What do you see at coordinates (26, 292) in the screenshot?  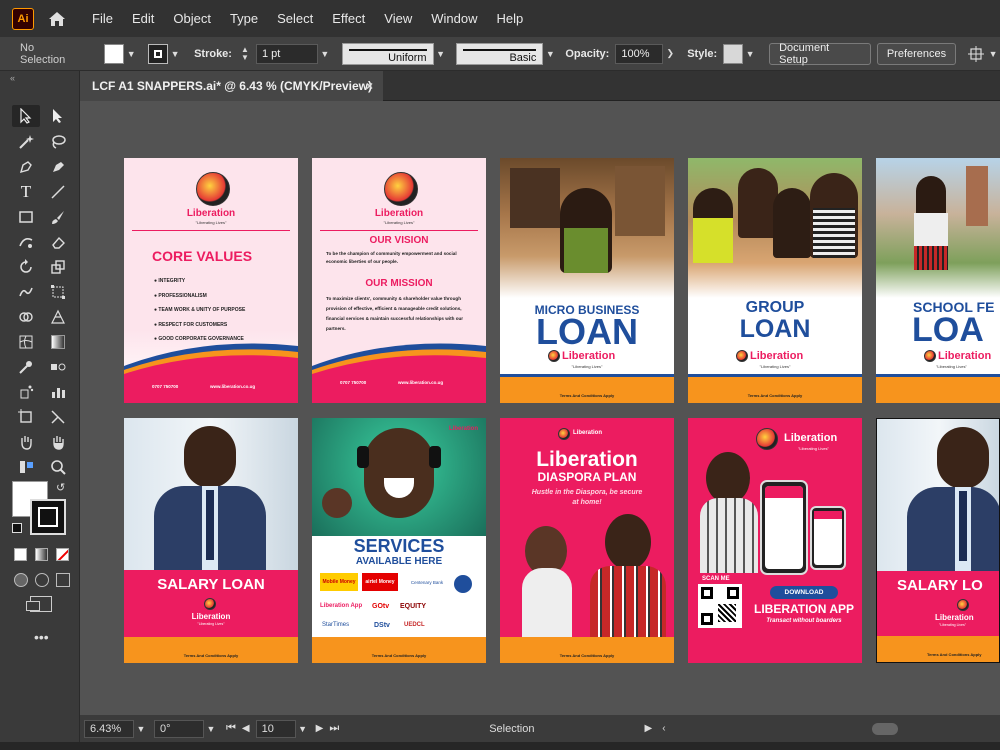 I see `warp-tool-icon` at bounding box center [26, 292].